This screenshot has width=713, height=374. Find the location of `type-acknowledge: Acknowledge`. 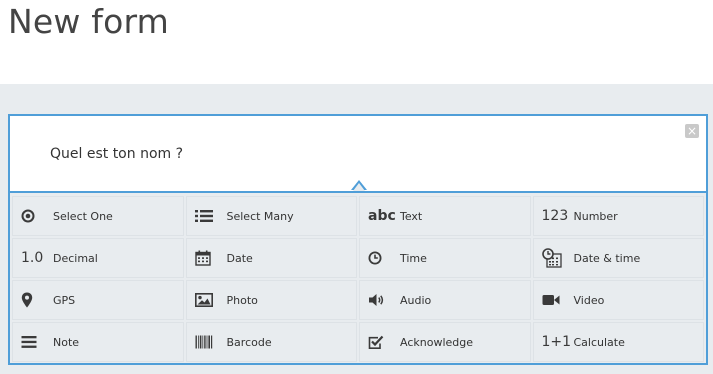

type-acknowledge: Acknowledge is located at coordinates (445, 342).